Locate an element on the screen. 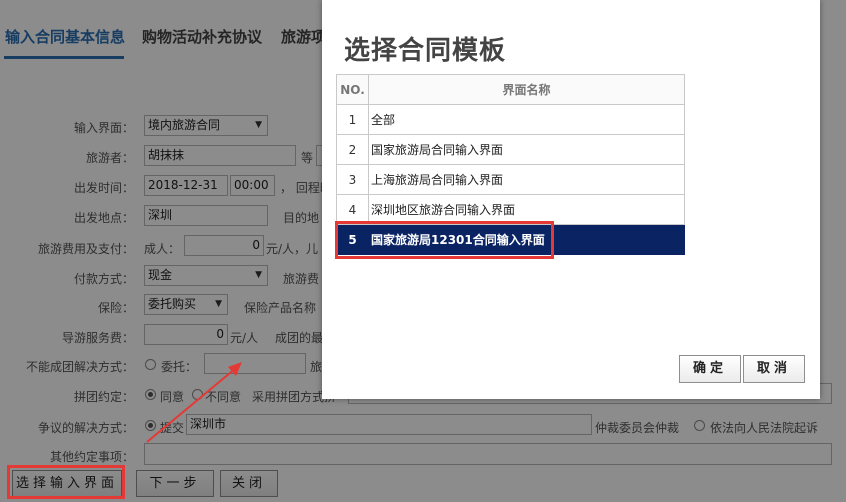 The image size is (846, 502). row-name: 深圳地区旅游合同输入界面 is located at coordinates (526, 209).